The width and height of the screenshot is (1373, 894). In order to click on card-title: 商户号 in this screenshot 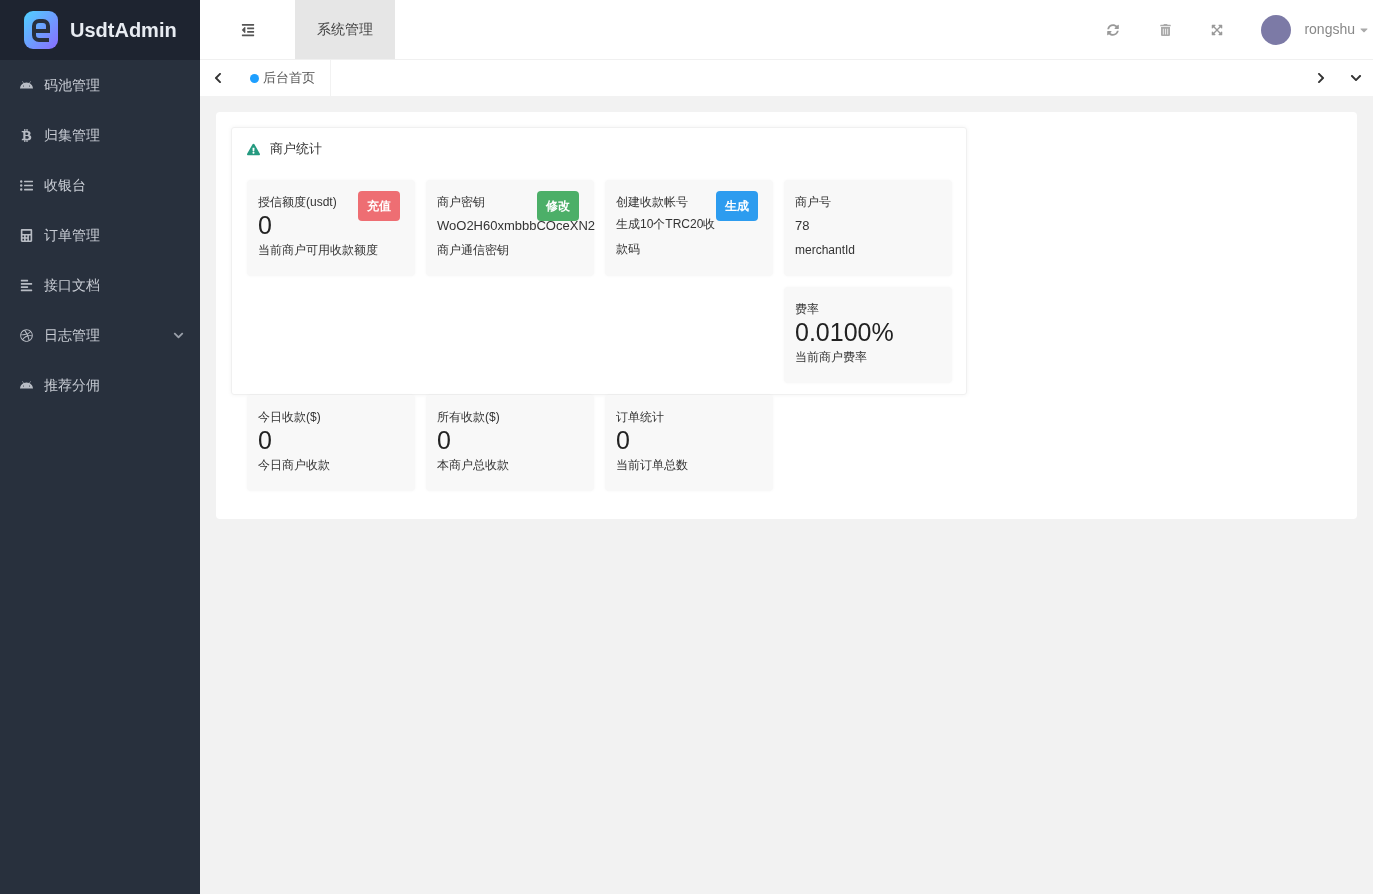, I will do `click(813, 202)`.